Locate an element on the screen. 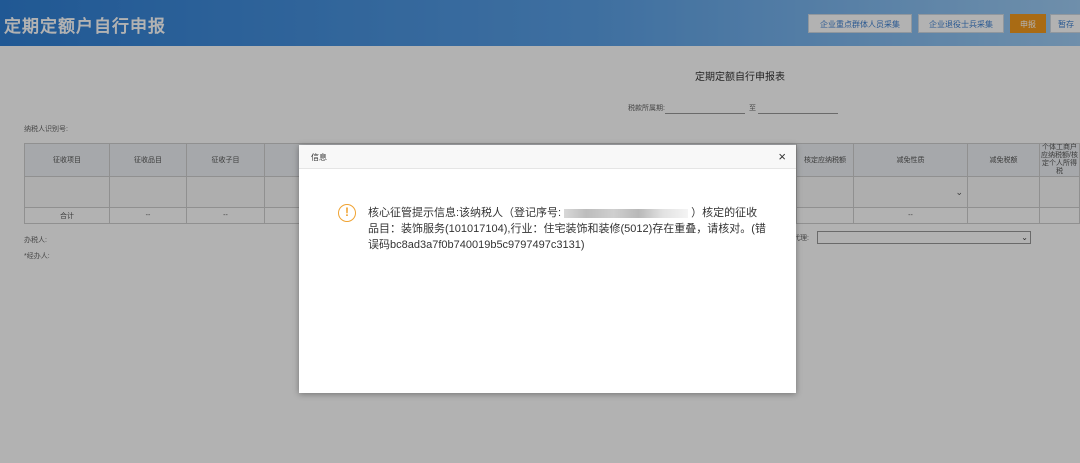 The width and height of the screenshot is (1080, 463). redacted-id is located at coordinates (626, 213).